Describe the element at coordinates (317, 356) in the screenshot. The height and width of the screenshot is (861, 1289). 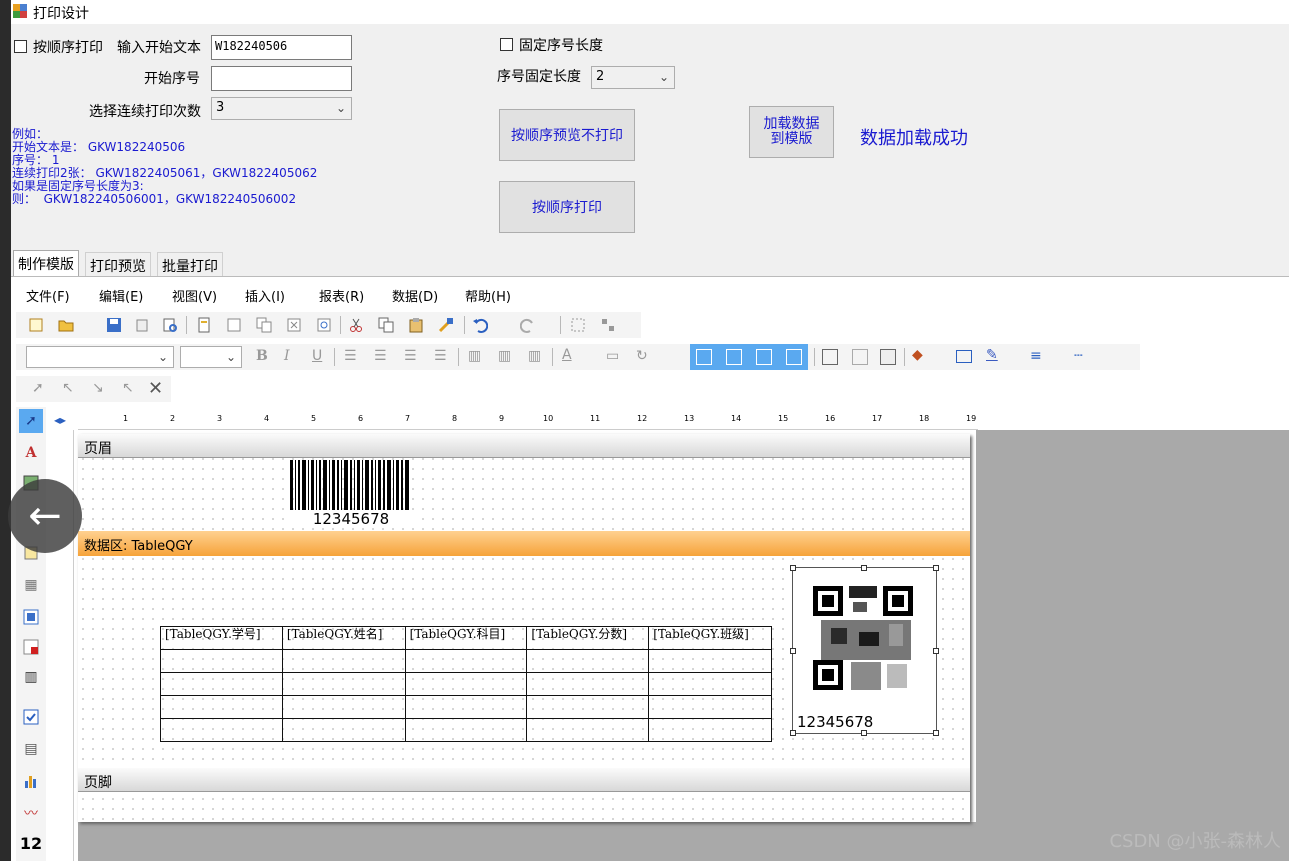
I see `underline-icon: U` at that location.